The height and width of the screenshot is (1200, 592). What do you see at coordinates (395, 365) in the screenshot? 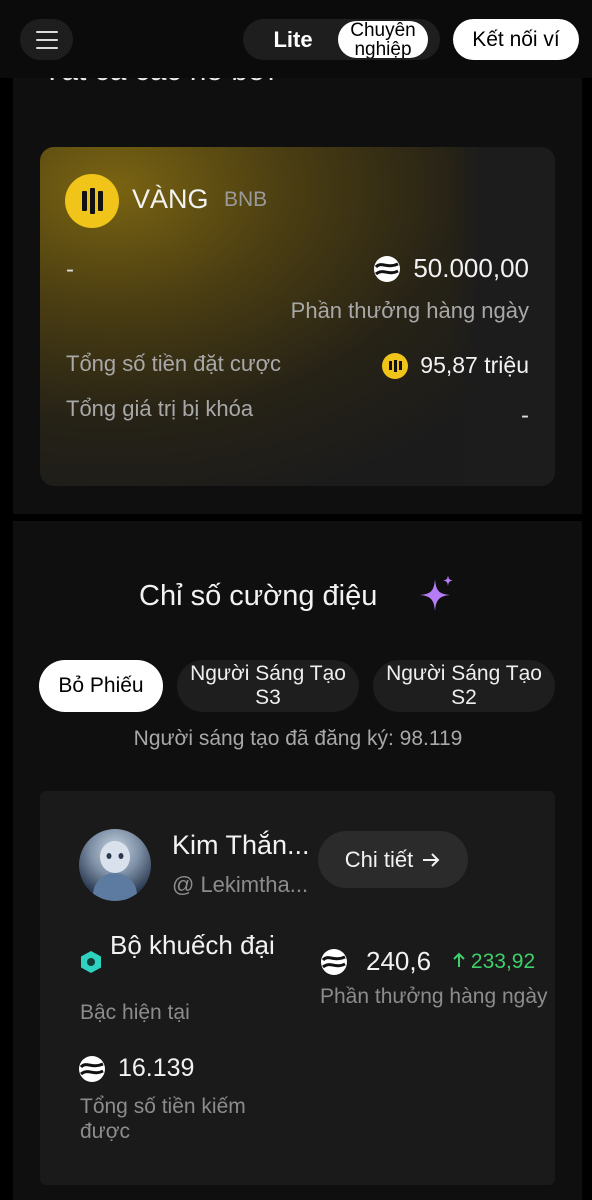
I see `gold-coin-icon` at bounding box center [395, 365].